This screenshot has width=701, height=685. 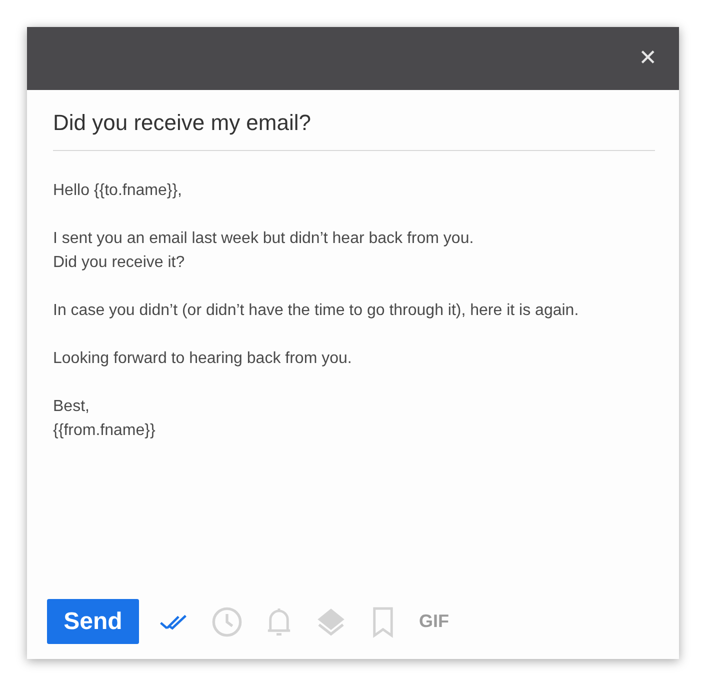 What do you see at coordinates (434, 621) in the screenshot?
I see `gif-button: GIF` at bounding box center [434, 621].